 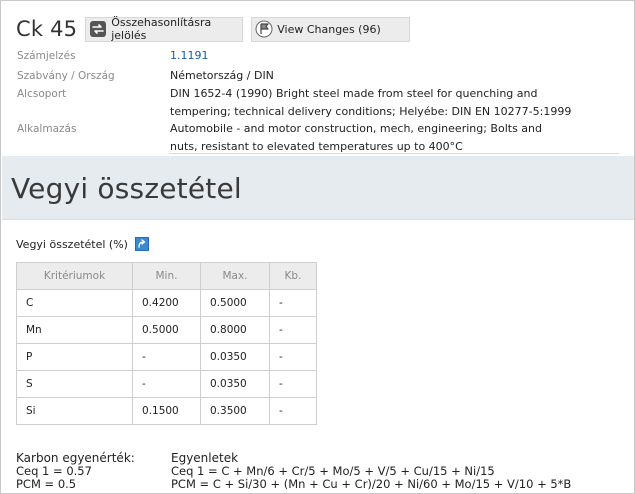 I want to click on max-cell: 0.3500, so click(x=235, y=411).